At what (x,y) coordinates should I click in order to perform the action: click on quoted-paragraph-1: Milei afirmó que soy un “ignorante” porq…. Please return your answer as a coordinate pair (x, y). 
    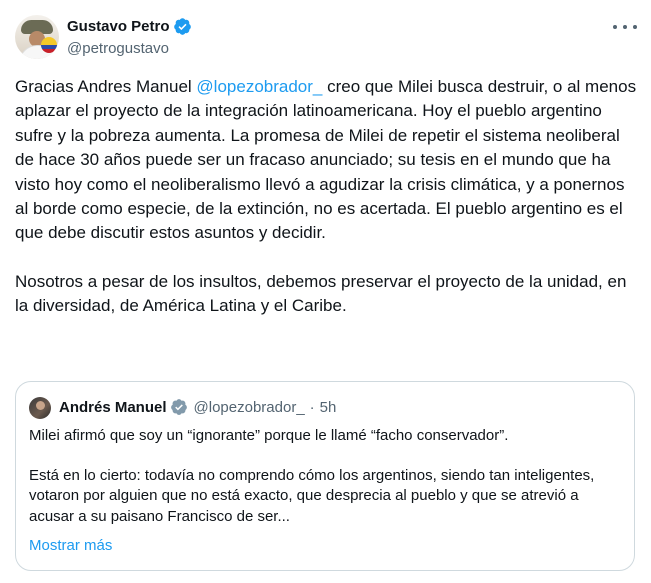
    Looking at the image, I should click on (269, 435).